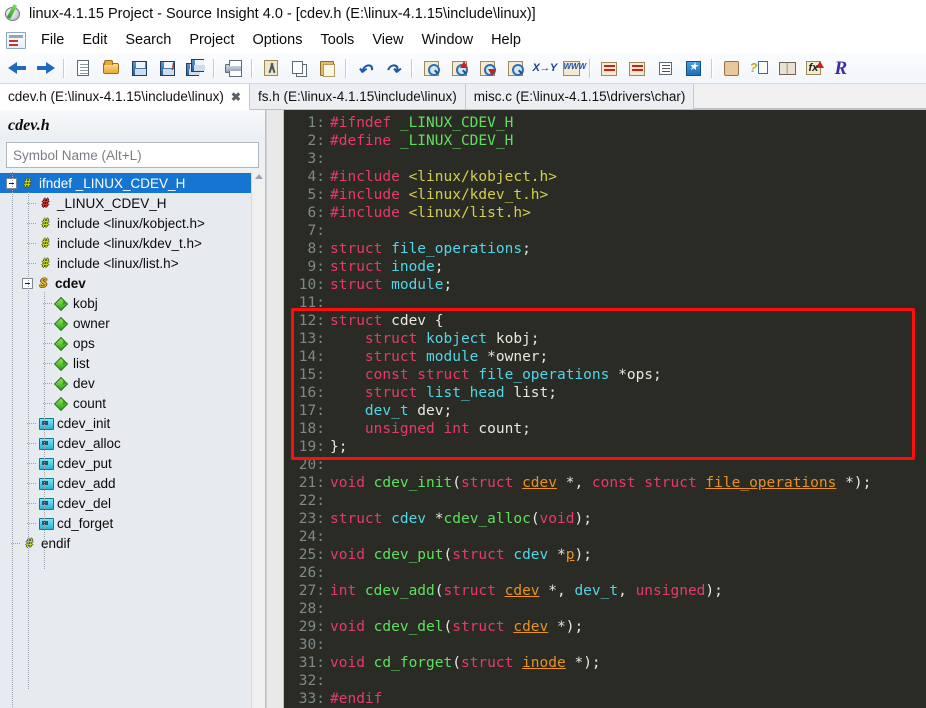 The image size is (926, 708). Describe the element at coordinates (125, 263) in the screenshot. I see `symbol-tree-item: # include <linux/list.h>` at that location.